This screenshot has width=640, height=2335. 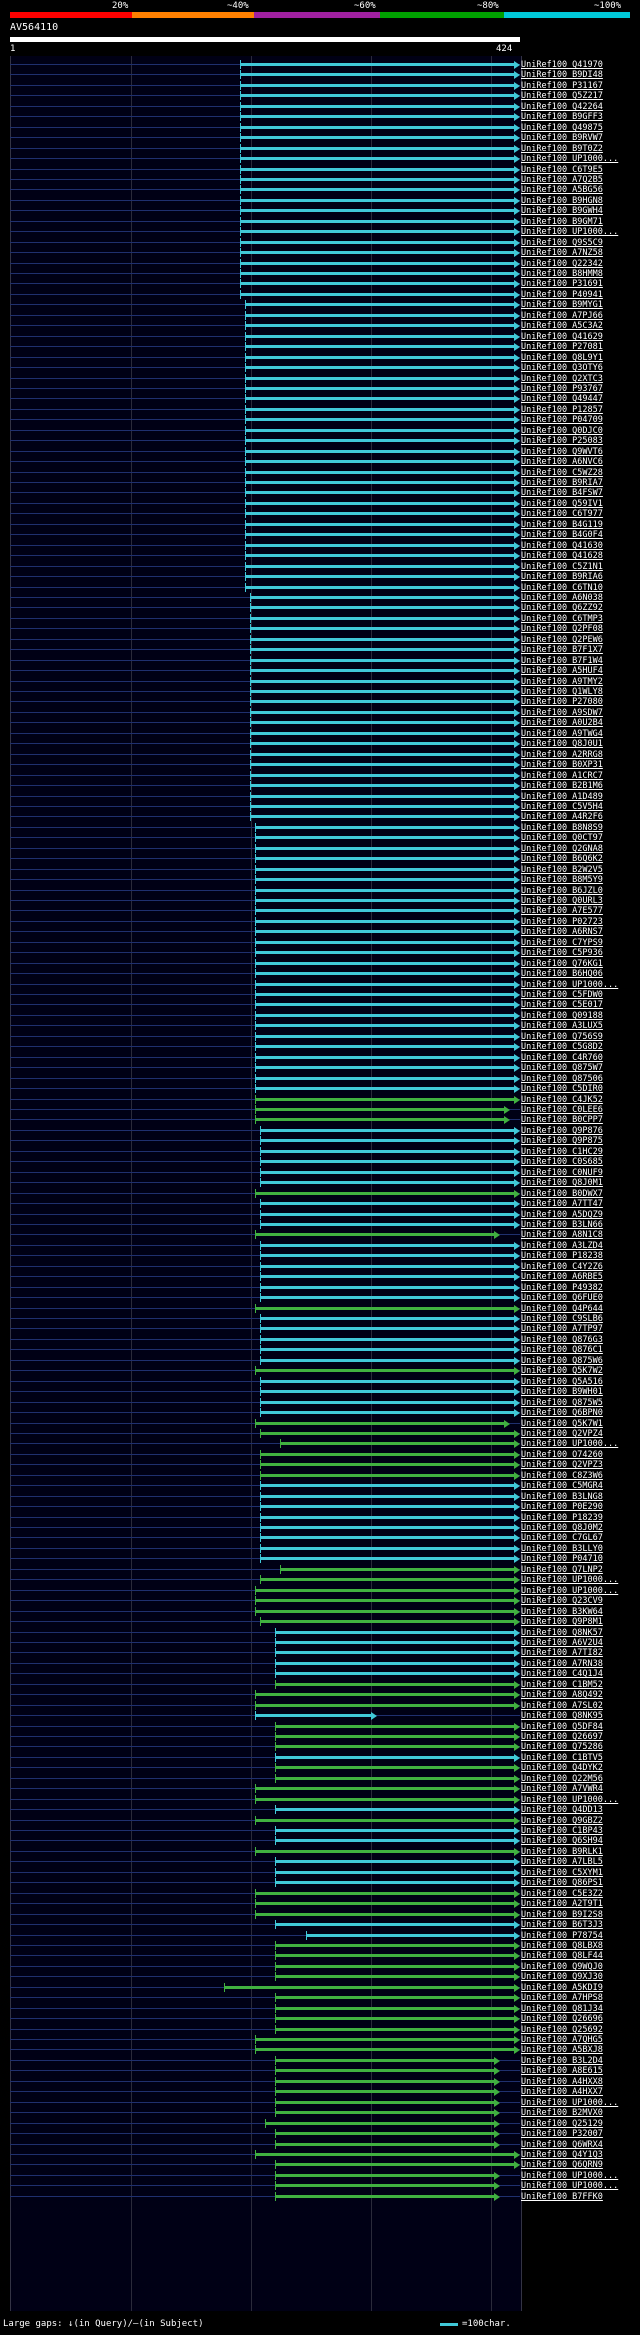 I want to click on hit-label-link: UniRef100_P27080, so click(x=562, y=702).